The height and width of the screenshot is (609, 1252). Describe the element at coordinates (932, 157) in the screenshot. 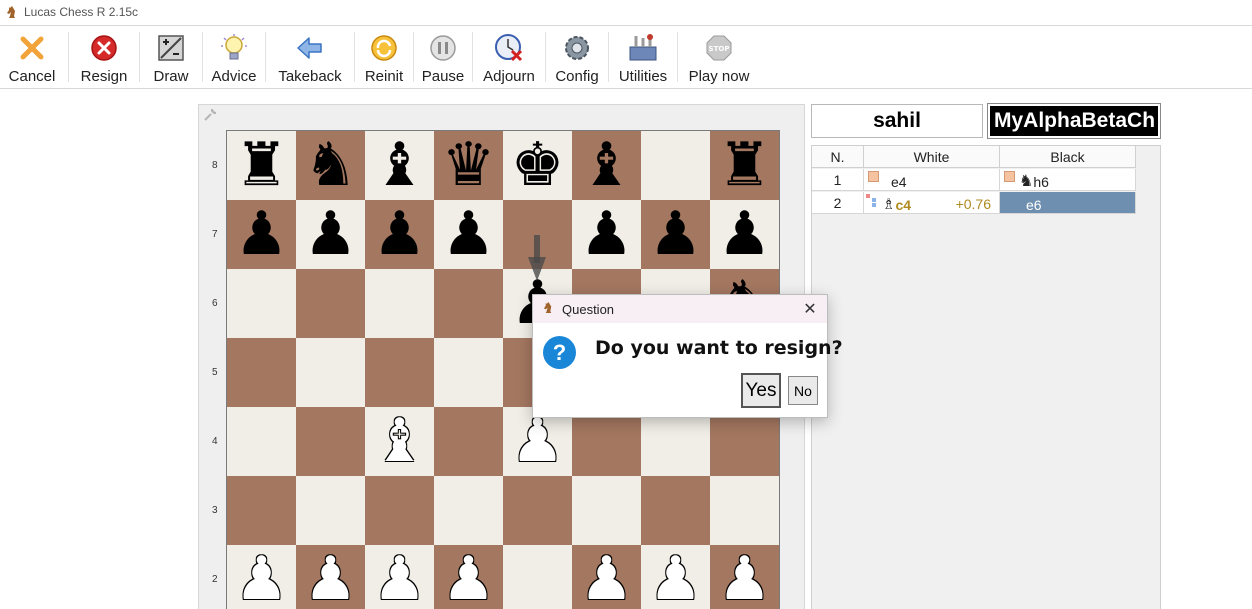

I see `column-header-white: White` at that location.